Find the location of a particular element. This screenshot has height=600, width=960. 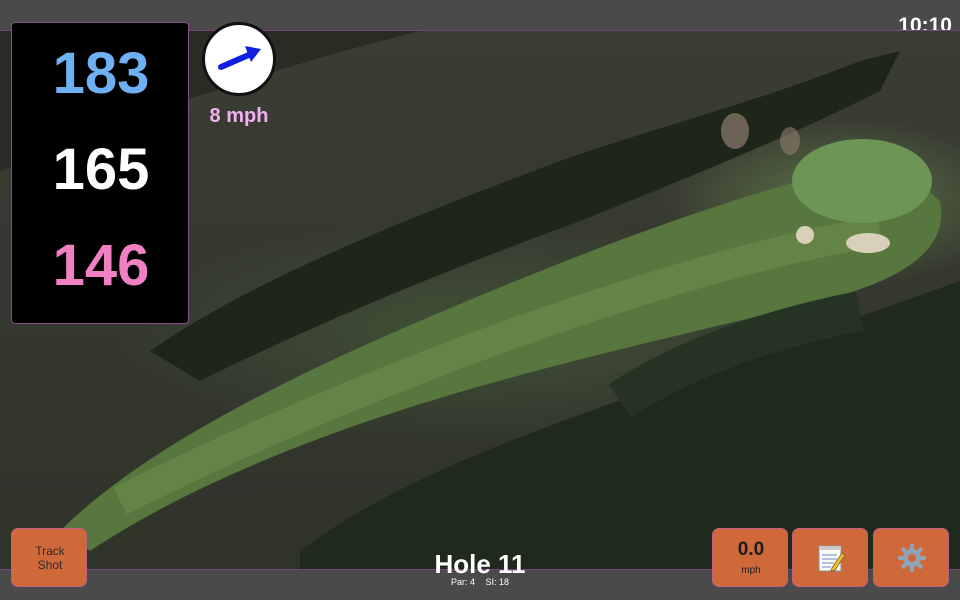

notepad-icon is located at coordinates (832, 558).